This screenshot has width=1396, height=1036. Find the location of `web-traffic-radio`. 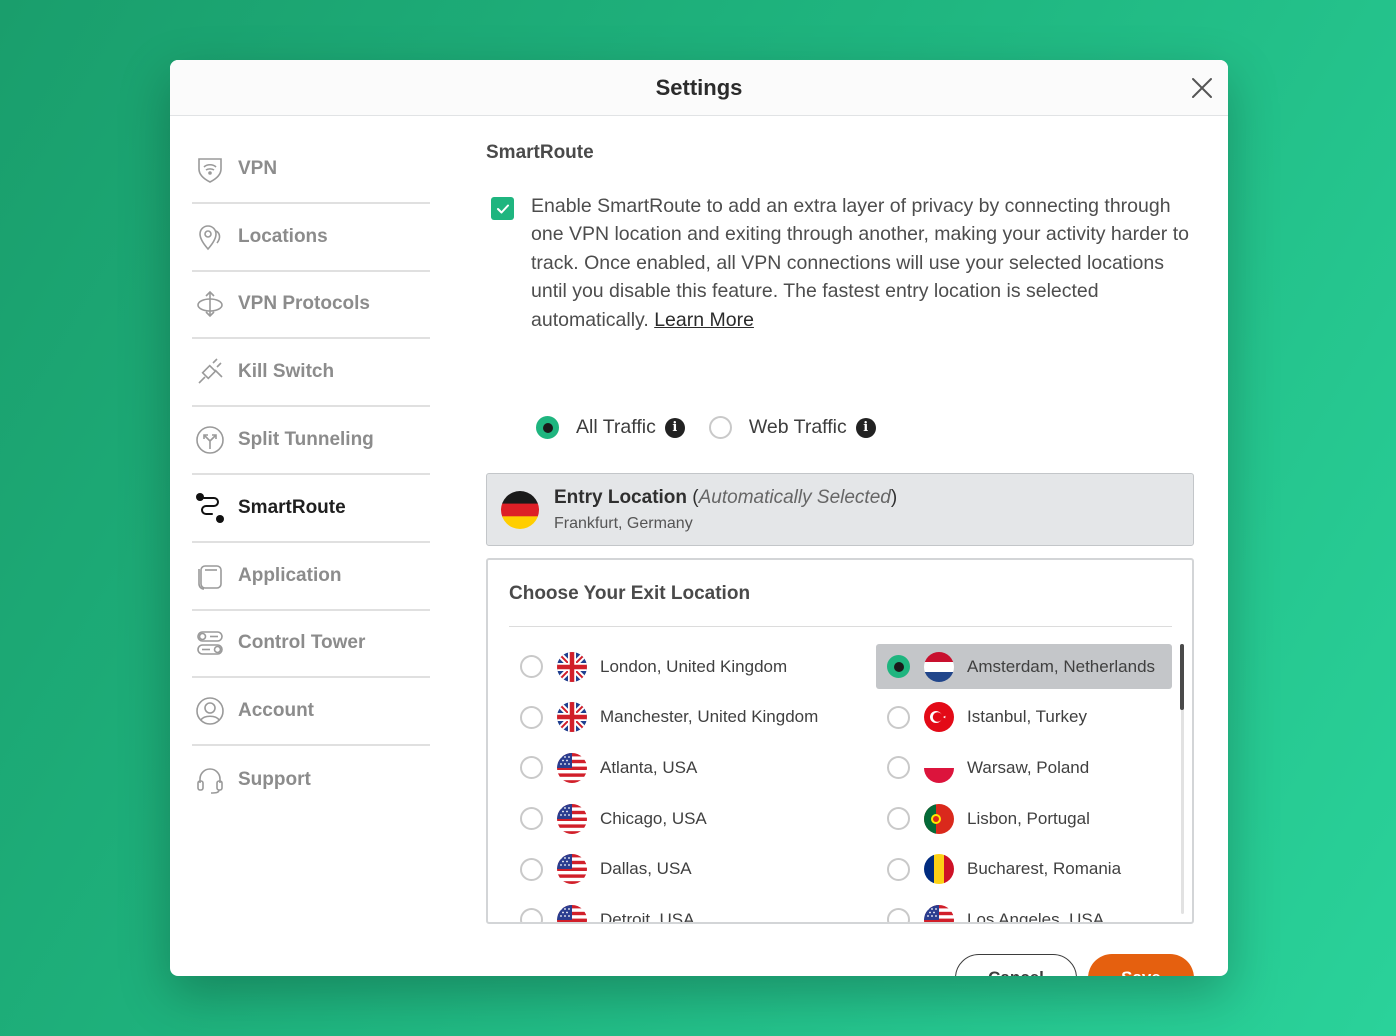

web-traffic-radio is located at coordinates (720, 427).